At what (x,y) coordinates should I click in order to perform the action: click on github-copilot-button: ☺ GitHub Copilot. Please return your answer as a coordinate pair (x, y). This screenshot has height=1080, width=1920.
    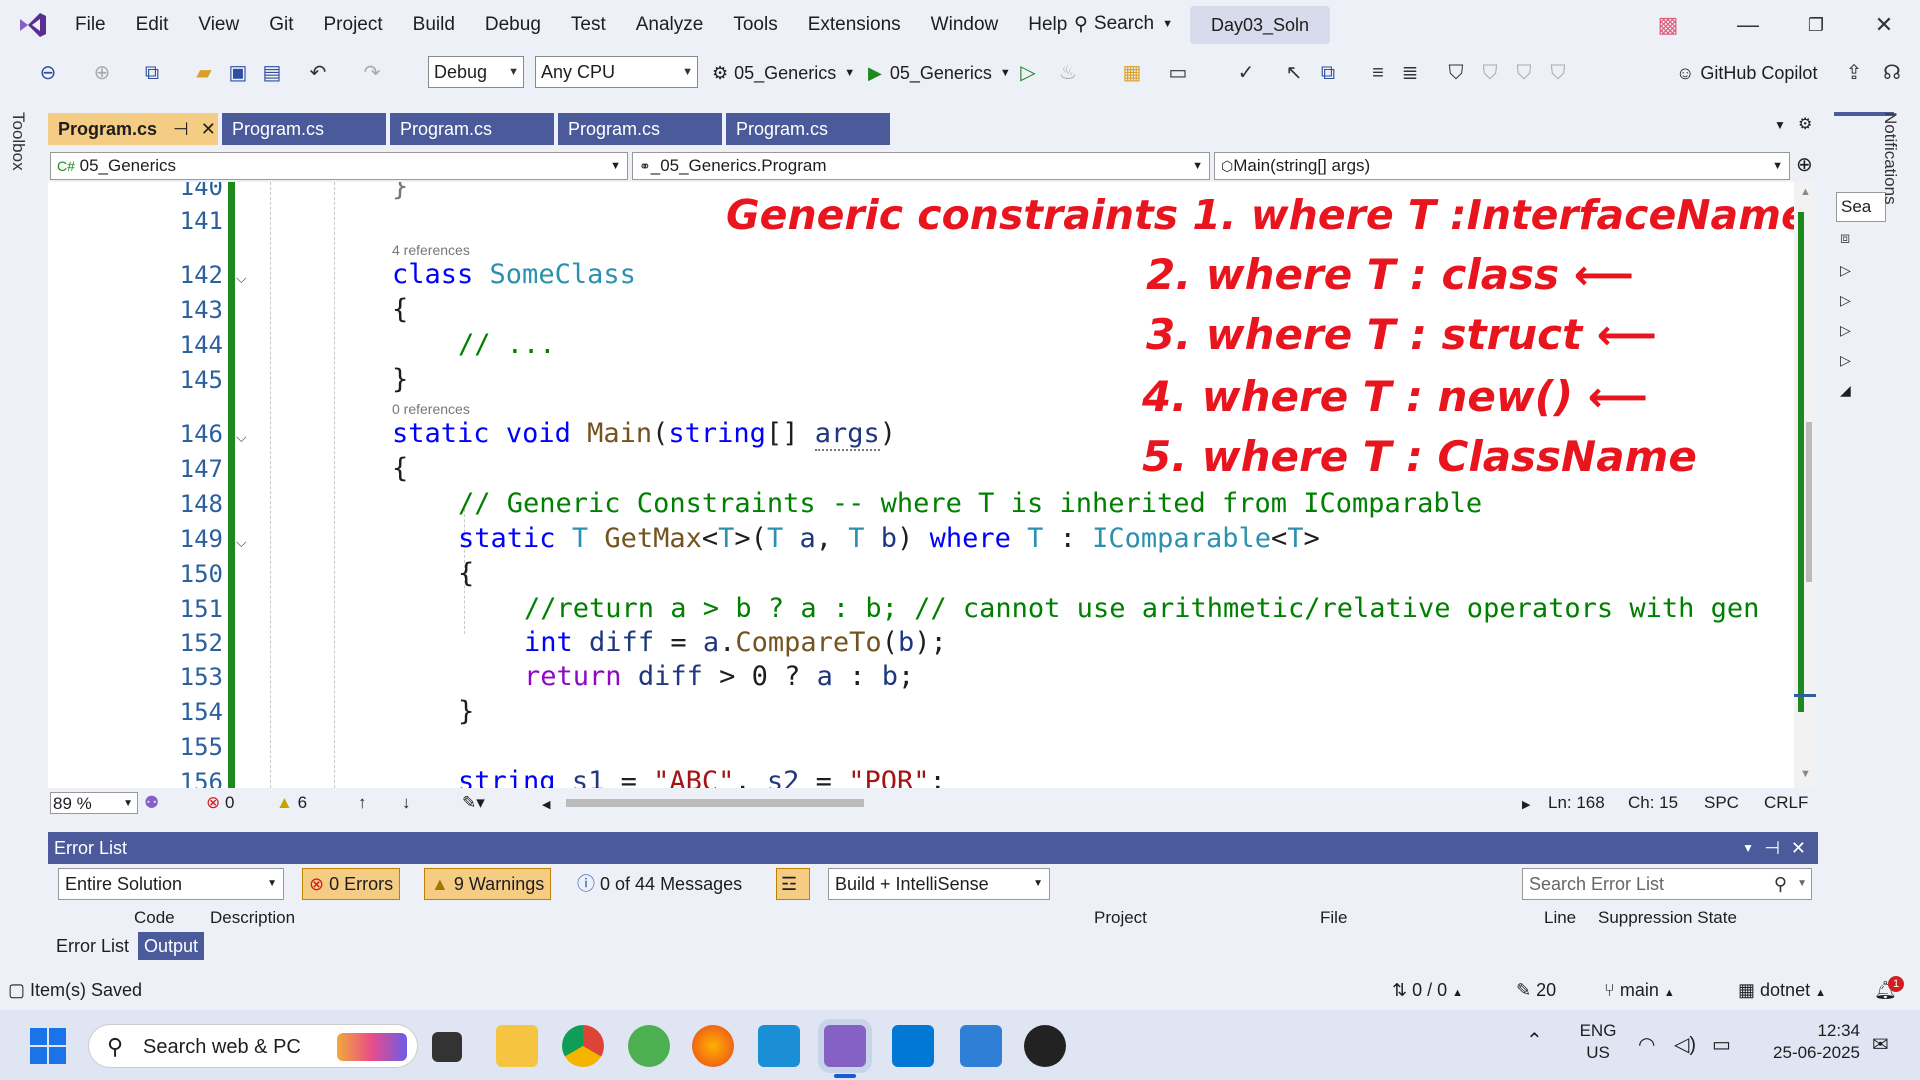
    Looking at the image, I should click on (1746, 73).